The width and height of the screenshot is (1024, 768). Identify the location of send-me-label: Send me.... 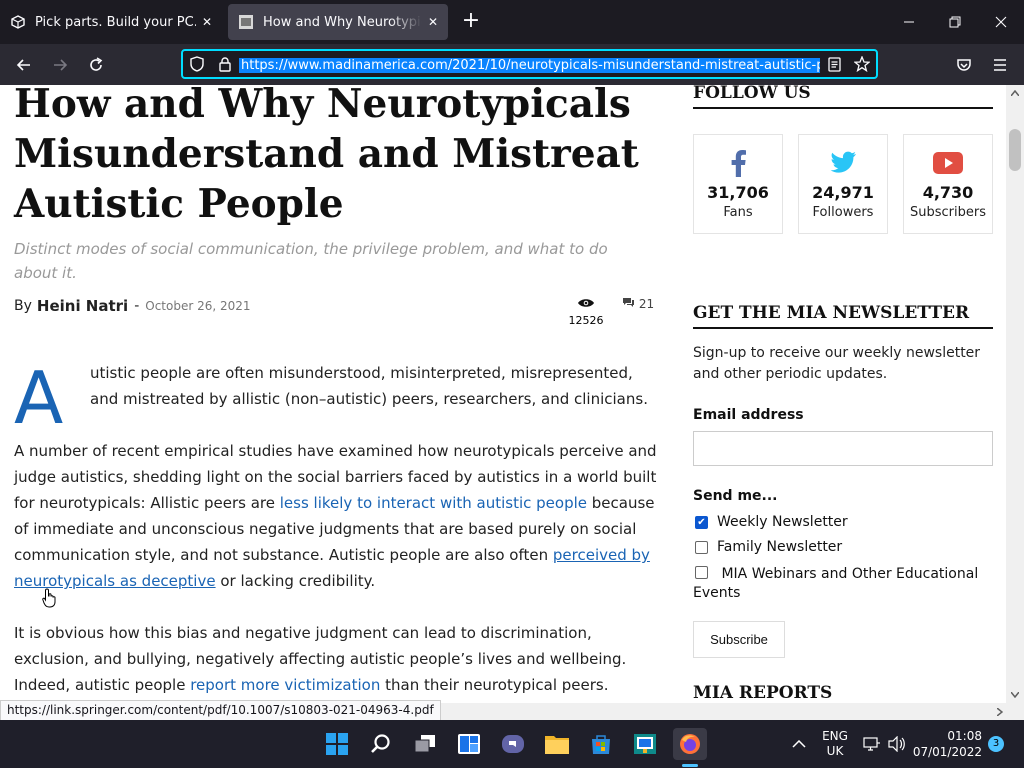
(735, 496).